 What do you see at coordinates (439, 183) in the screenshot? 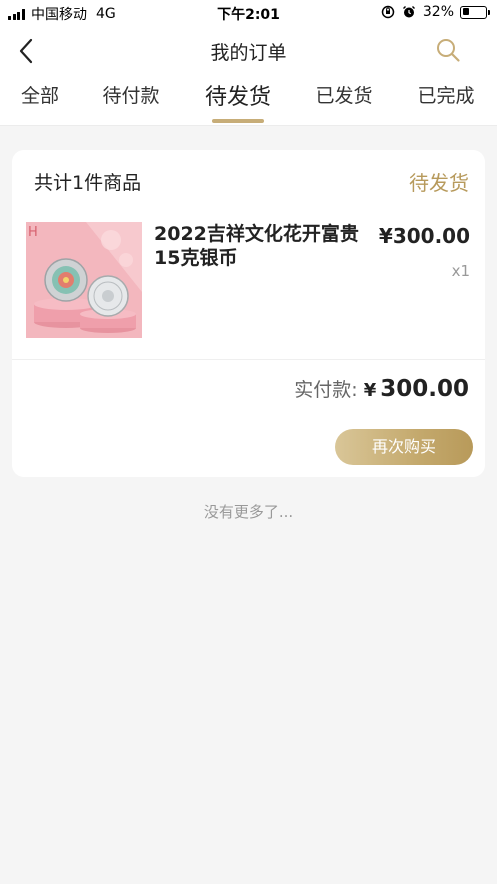
I see `order-status: 待发货` at bounding box center [439, 183].